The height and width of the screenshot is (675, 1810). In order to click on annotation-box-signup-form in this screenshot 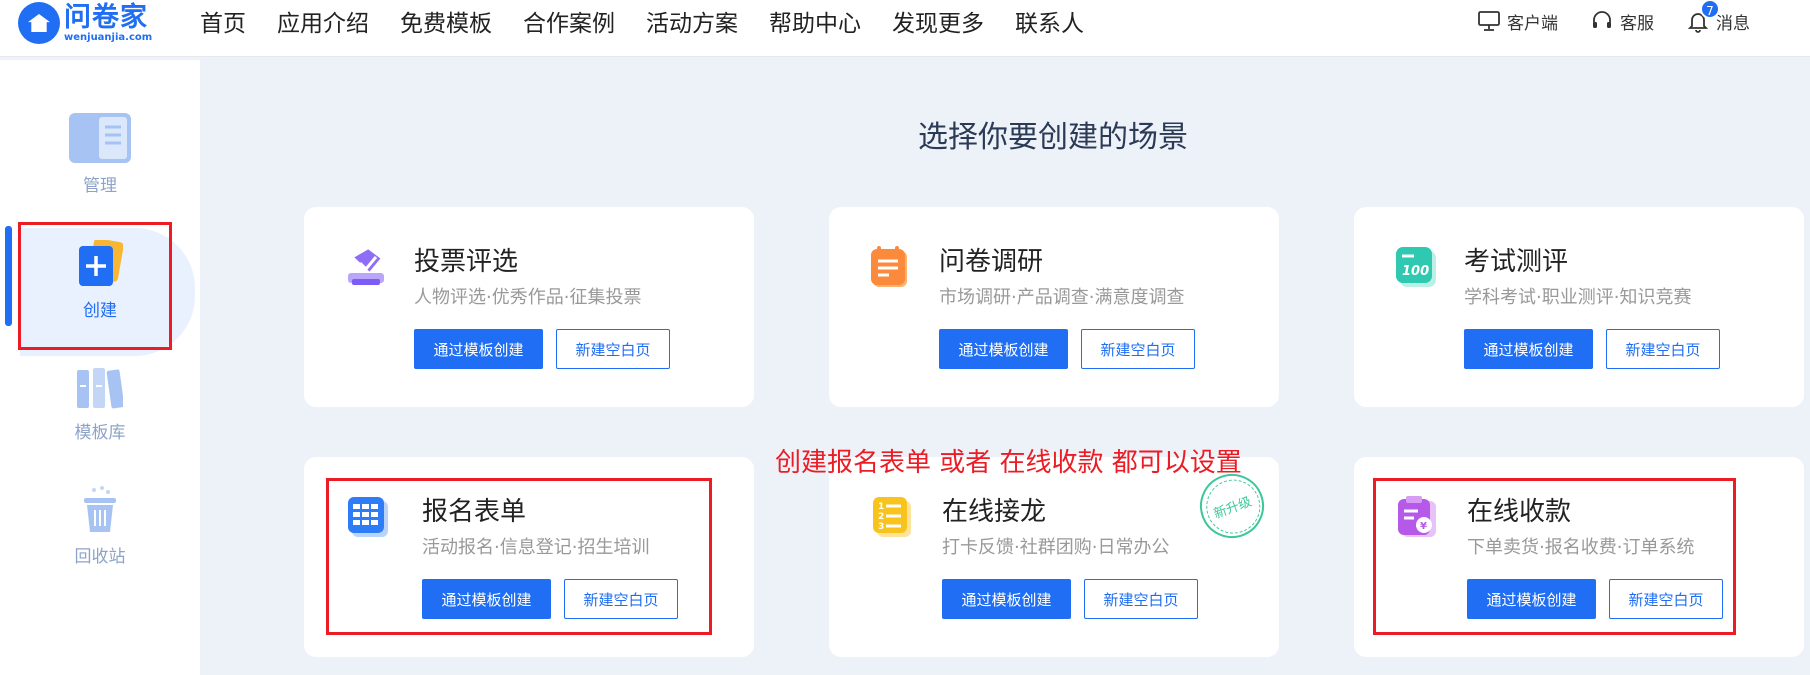, I will do `click(519, 556)`.